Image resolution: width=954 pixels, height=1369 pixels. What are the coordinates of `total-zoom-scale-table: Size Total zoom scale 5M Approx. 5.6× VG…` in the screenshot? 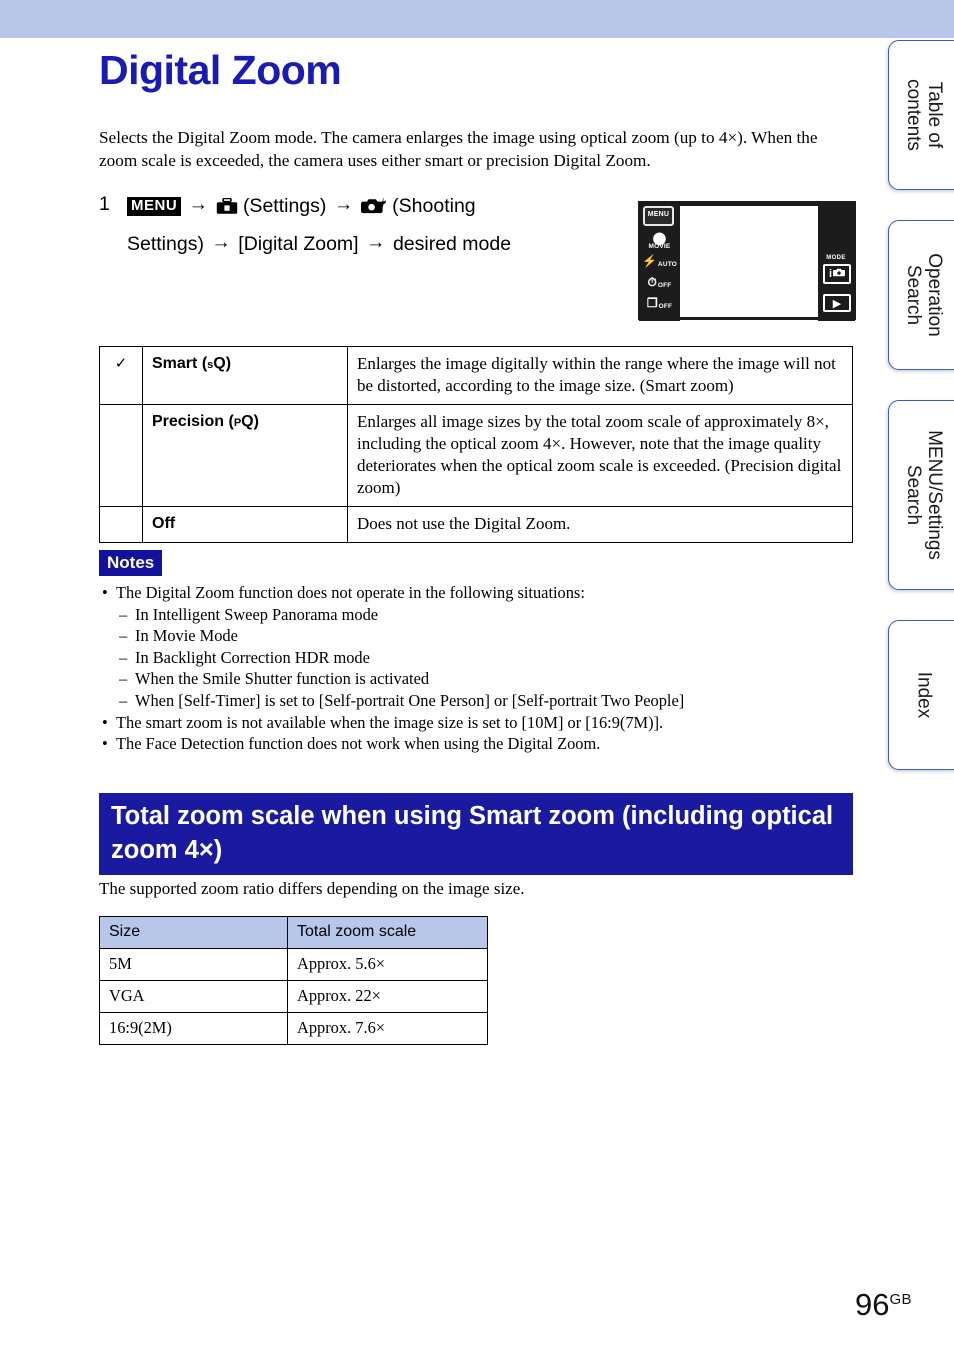 It's located at (293, 980).